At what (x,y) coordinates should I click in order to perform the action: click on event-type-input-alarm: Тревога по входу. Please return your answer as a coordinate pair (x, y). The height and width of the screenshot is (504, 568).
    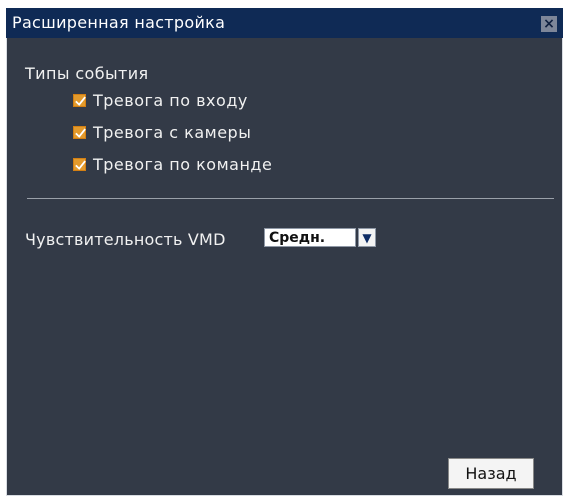
    Looking at the image, I should click on (160, 100).